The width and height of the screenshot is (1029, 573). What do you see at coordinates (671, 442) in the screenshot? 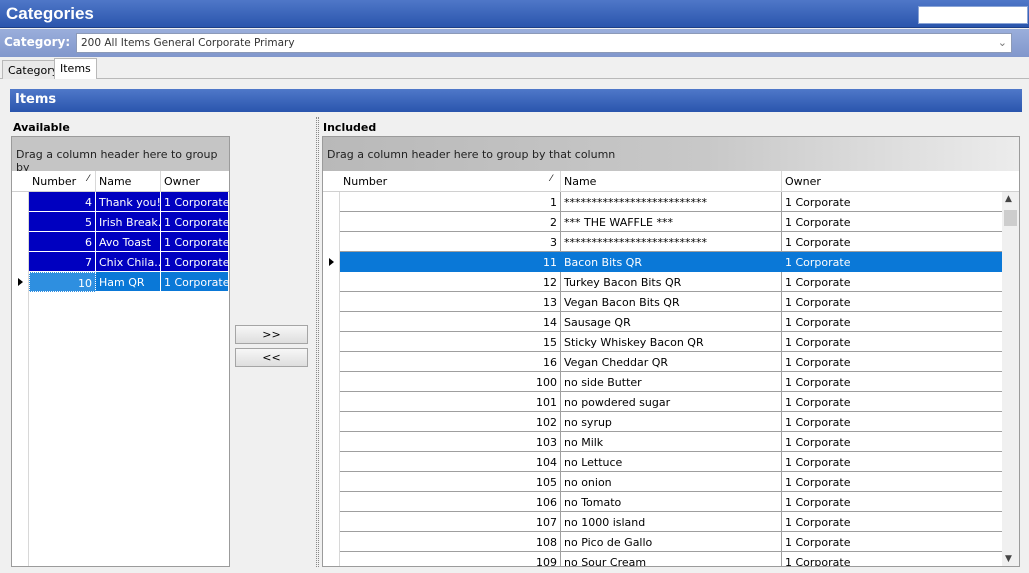
I see `included-cell-name: no Milk` at bounding box center [671, 442].